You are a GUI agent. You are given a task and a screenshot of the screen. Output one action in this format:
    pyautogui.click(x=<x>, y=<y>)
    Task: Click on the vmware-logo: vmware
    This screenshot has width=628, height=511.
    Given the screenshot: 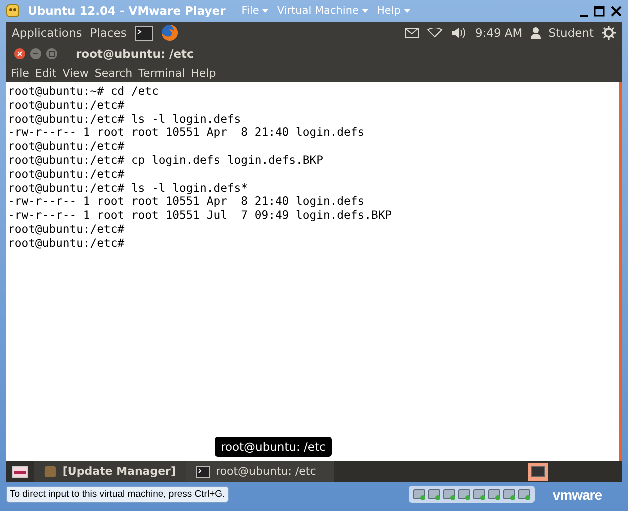 What is the action you would take?
    pyautogui.click(x=577, y=494)
    